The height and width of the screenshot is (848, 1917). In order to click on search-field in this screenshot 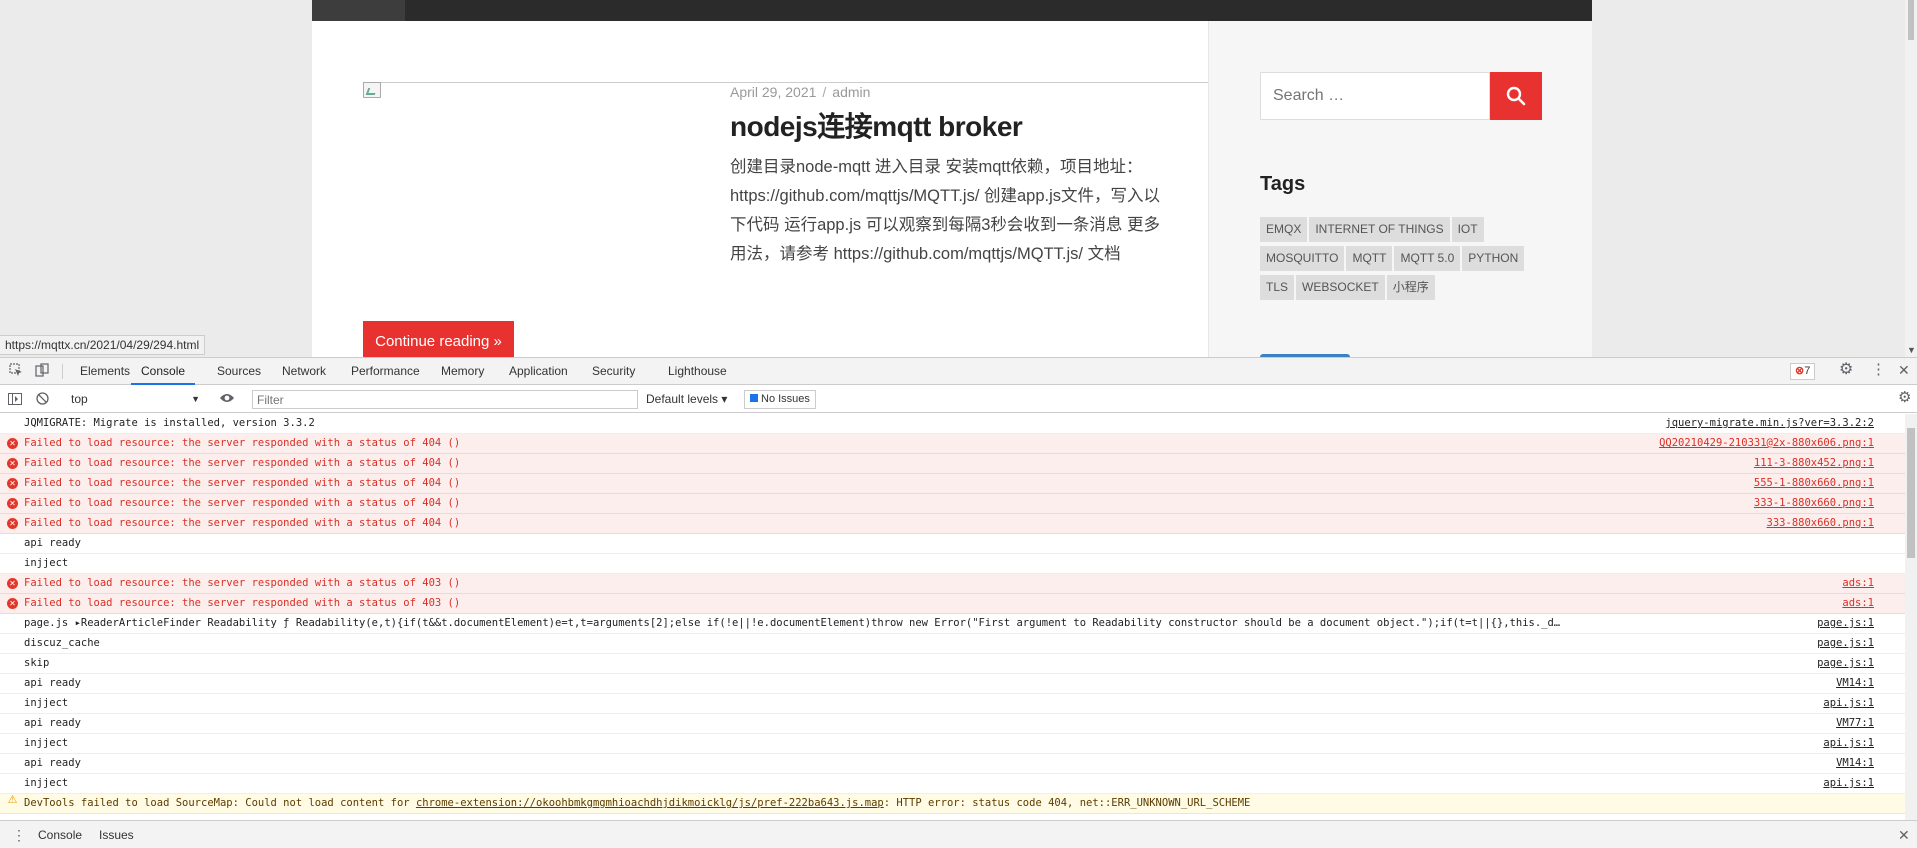, I will do `click(1375, 96)`.